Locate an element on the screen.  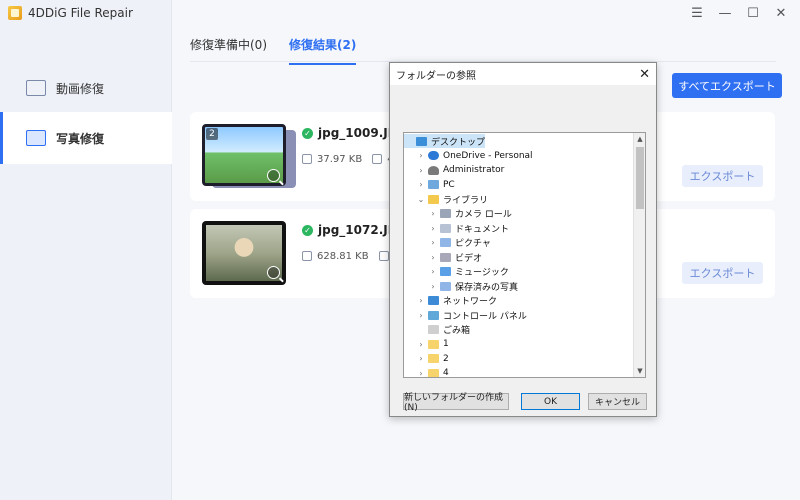
sidebar-item-photo-repair: 写真修復 is located at coordinates (86, 138).